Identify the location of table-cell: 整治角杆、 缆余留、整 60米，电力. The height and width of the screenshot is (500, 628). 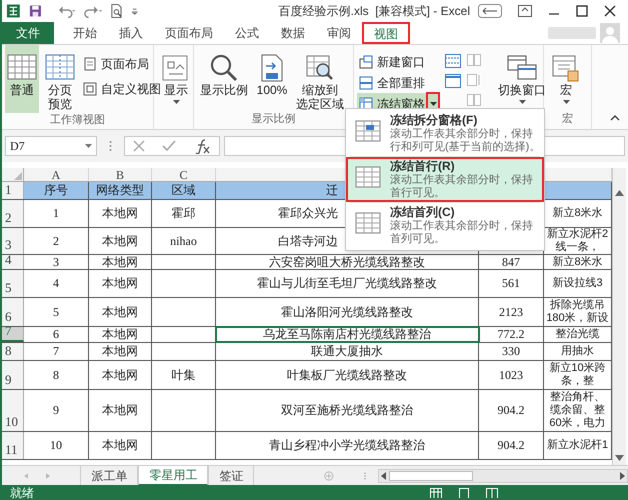
(577, 410).